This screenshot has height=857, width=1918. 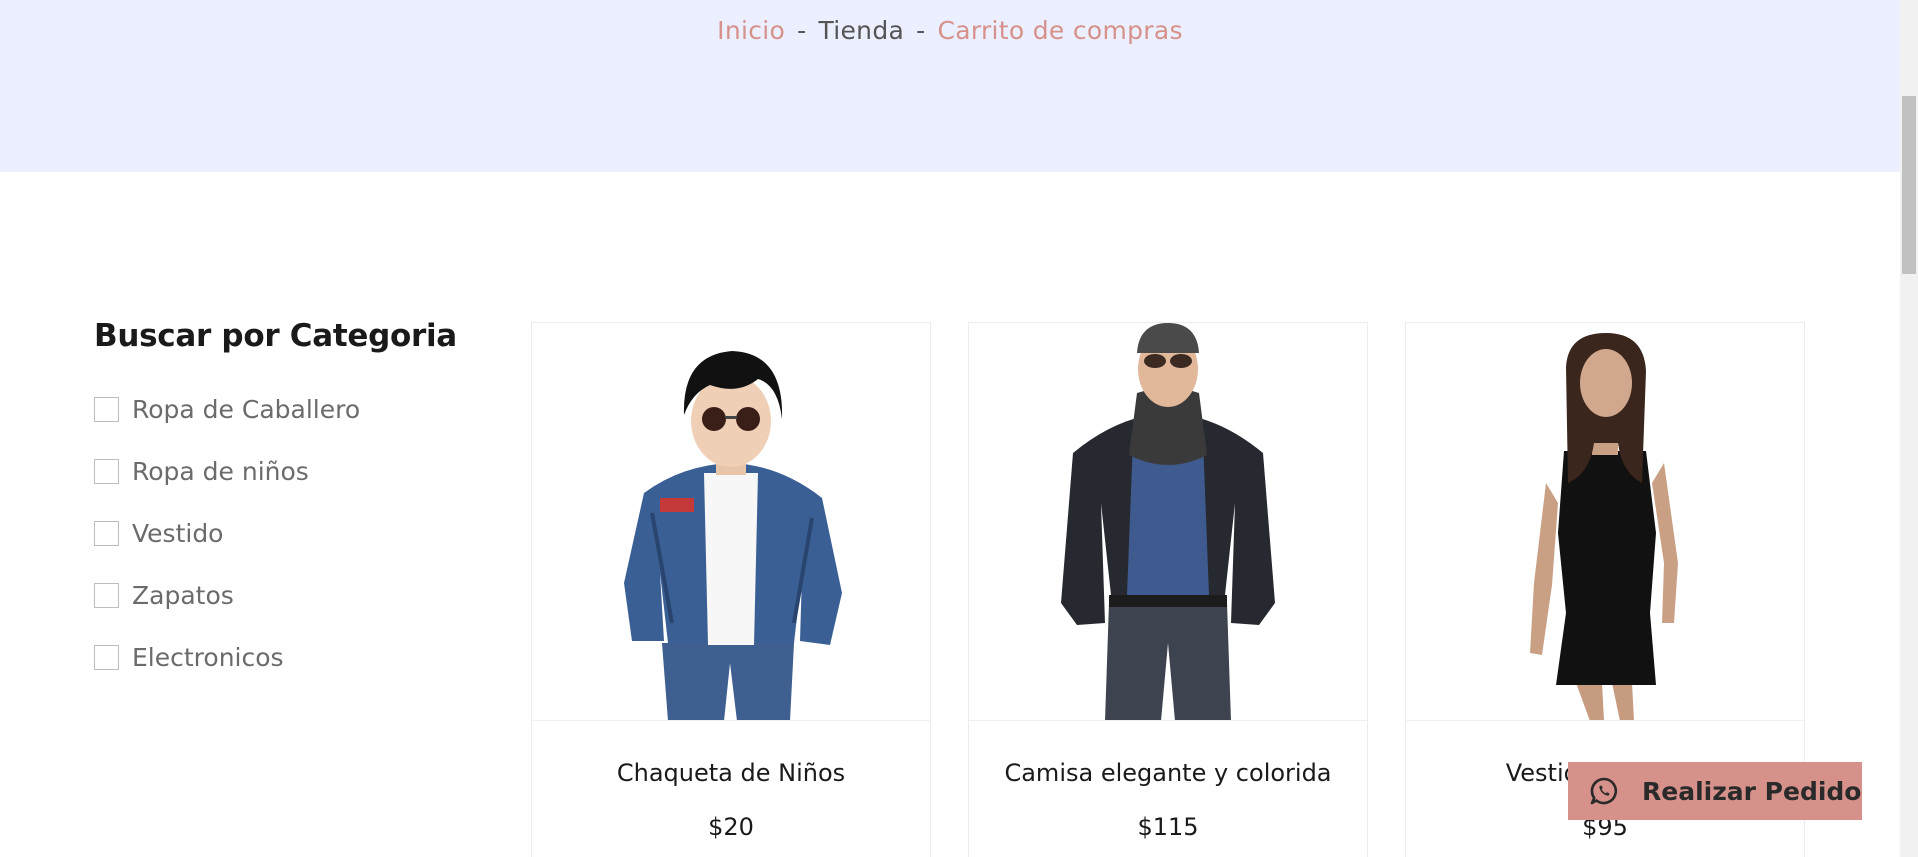 What do you see at coordinates (1168, 522) in the screenshot?
I see `product-image-man-leather-jacket` at bounding box center [1168, 522].